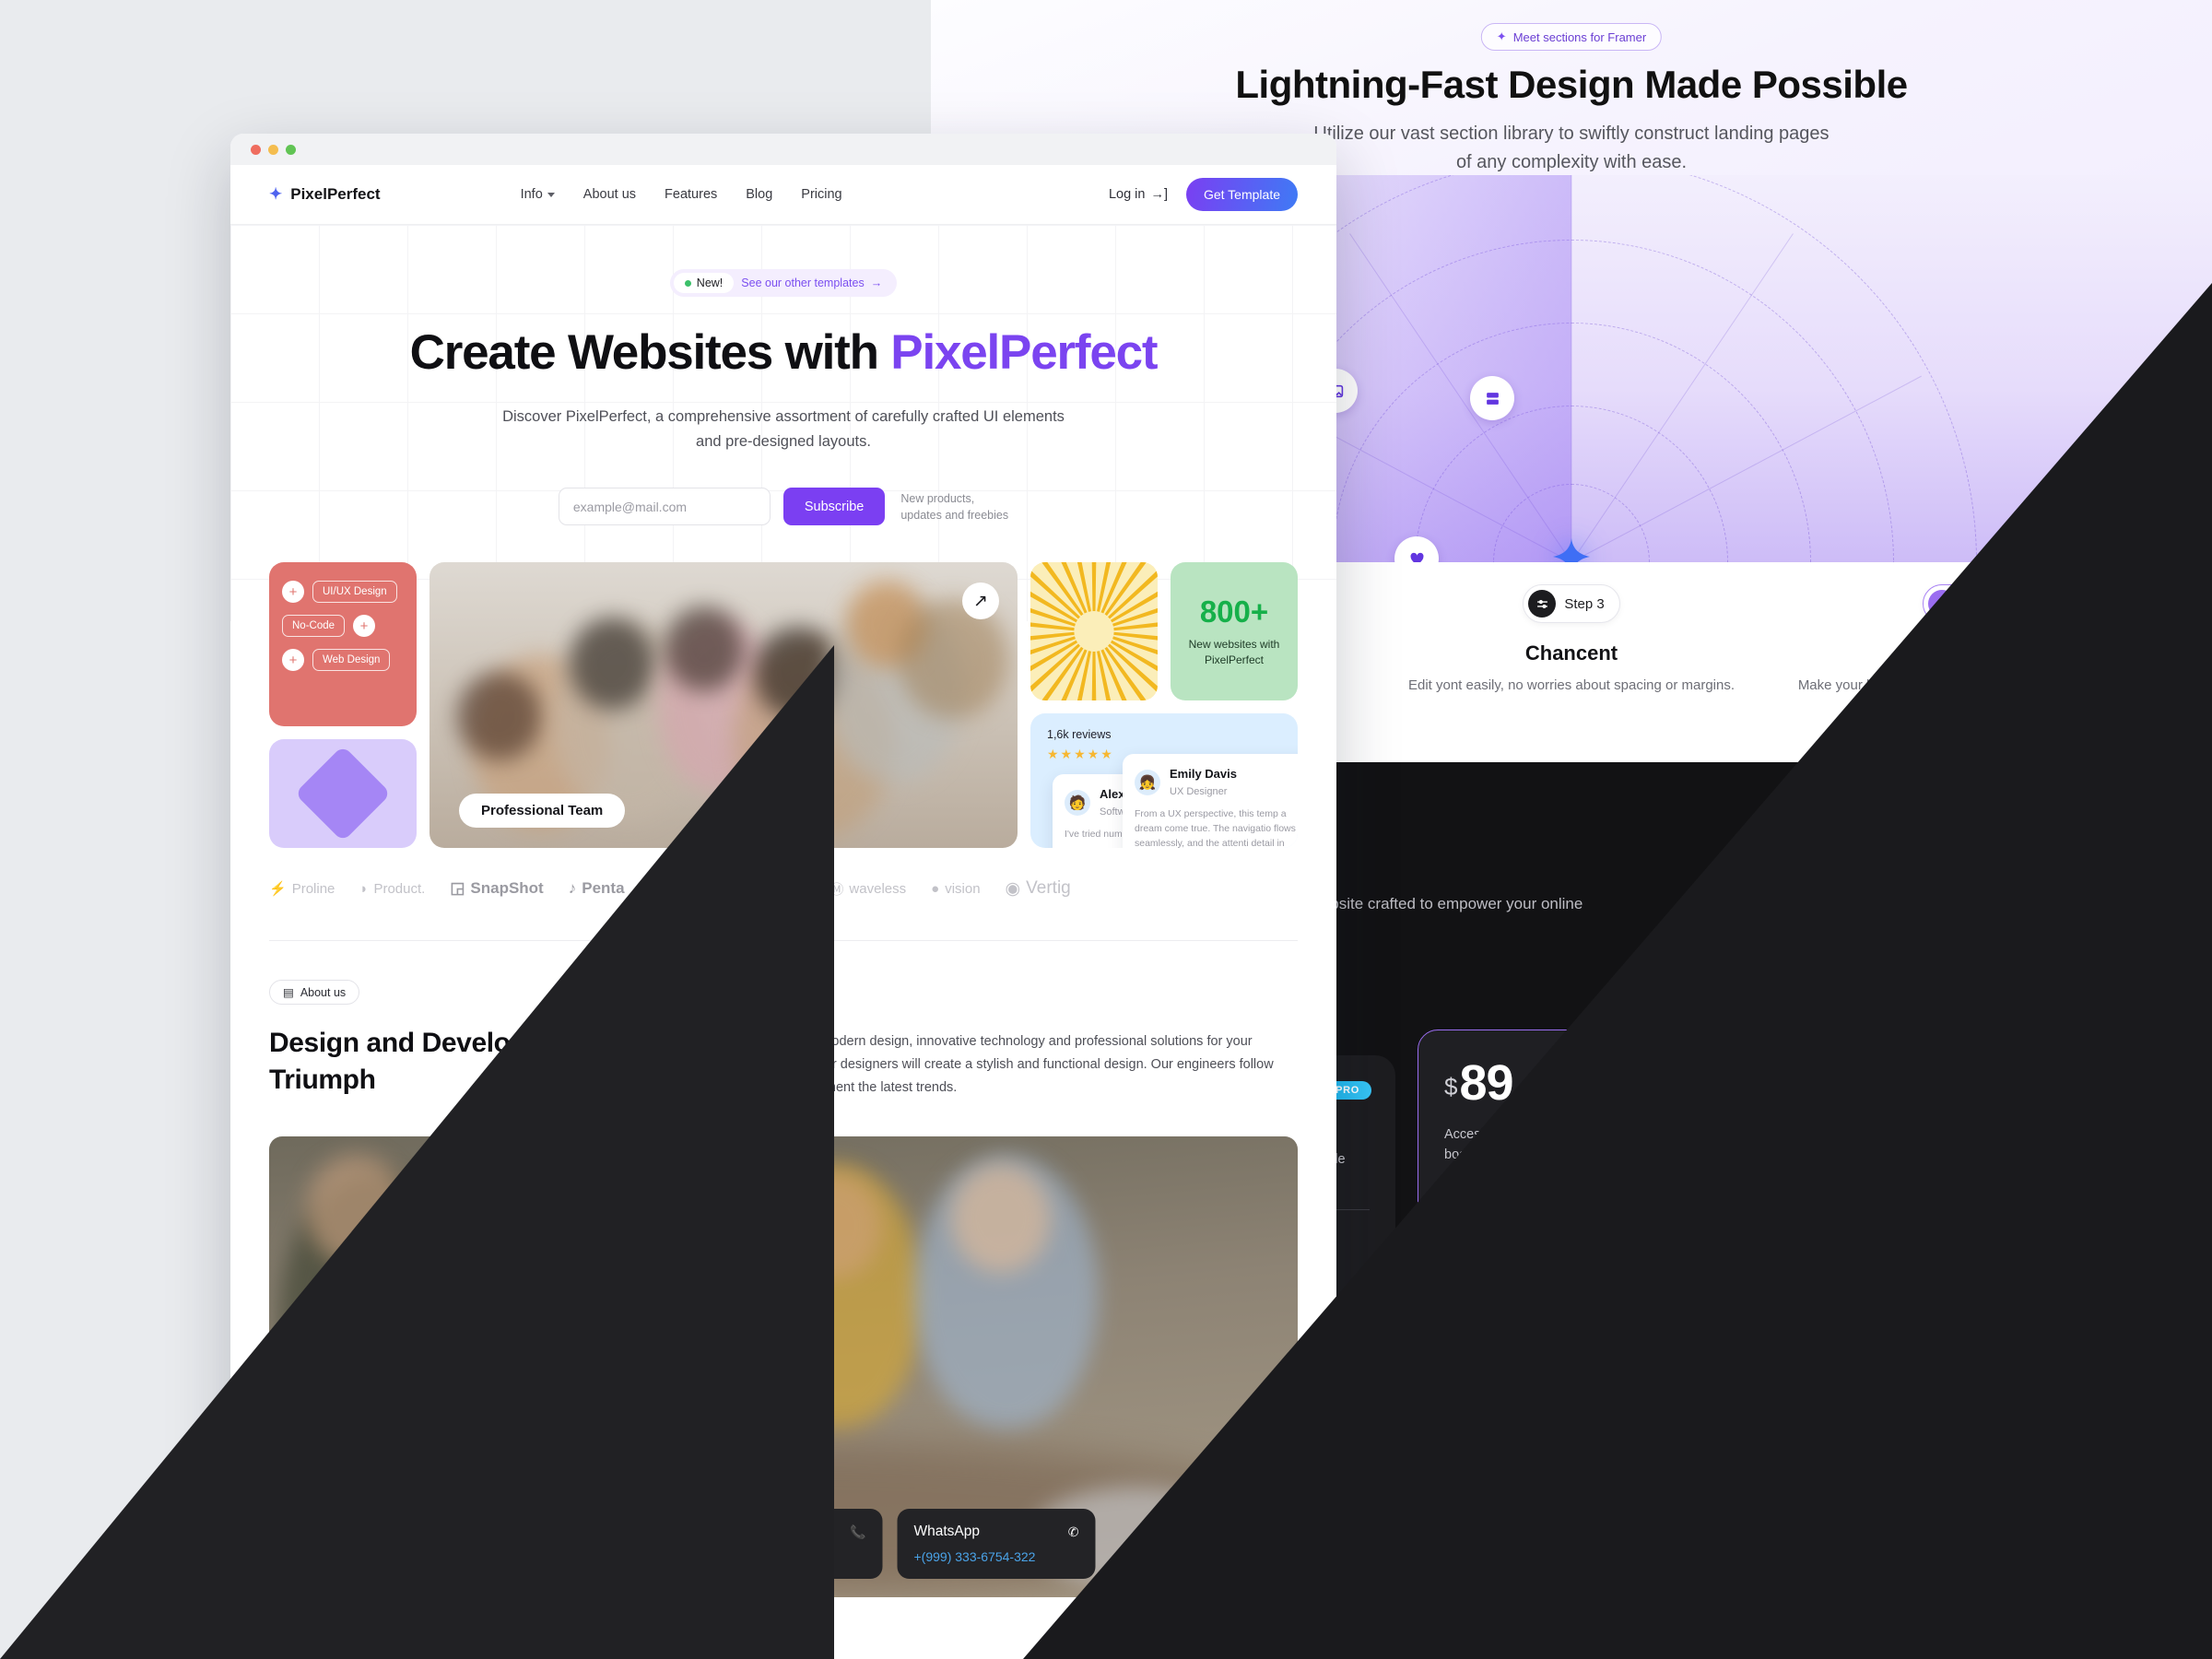 This screenshot has height=1659, width=2212. I want to click on service-chip: Web Design, so click(351, 660).